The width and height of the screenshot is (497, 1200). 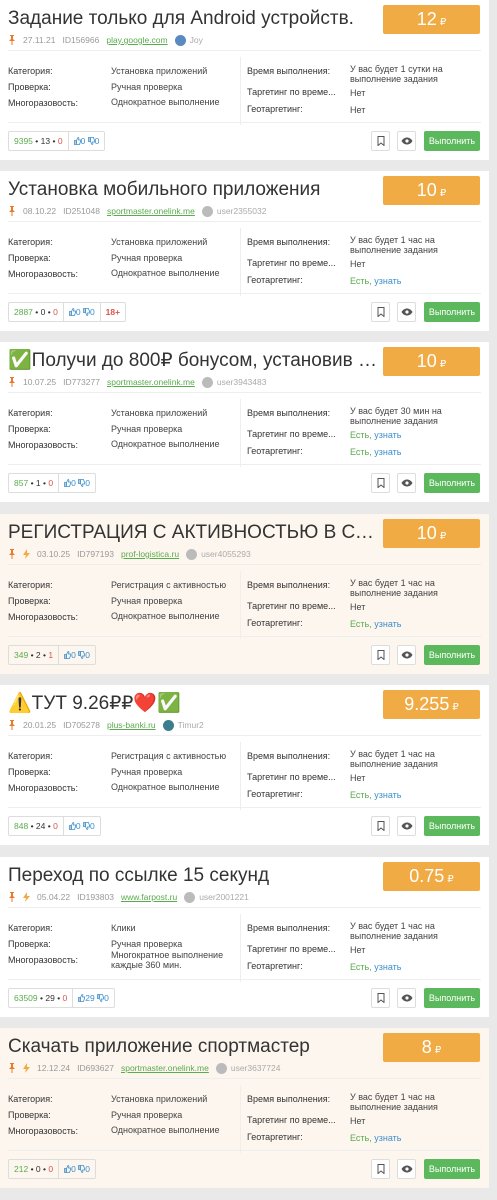 What do you see at coordinates (167, 960) in the screenshot?
I see `reuse-value: Многократное выполнение каждые 360 мин.` at bounding box center [167, 960].